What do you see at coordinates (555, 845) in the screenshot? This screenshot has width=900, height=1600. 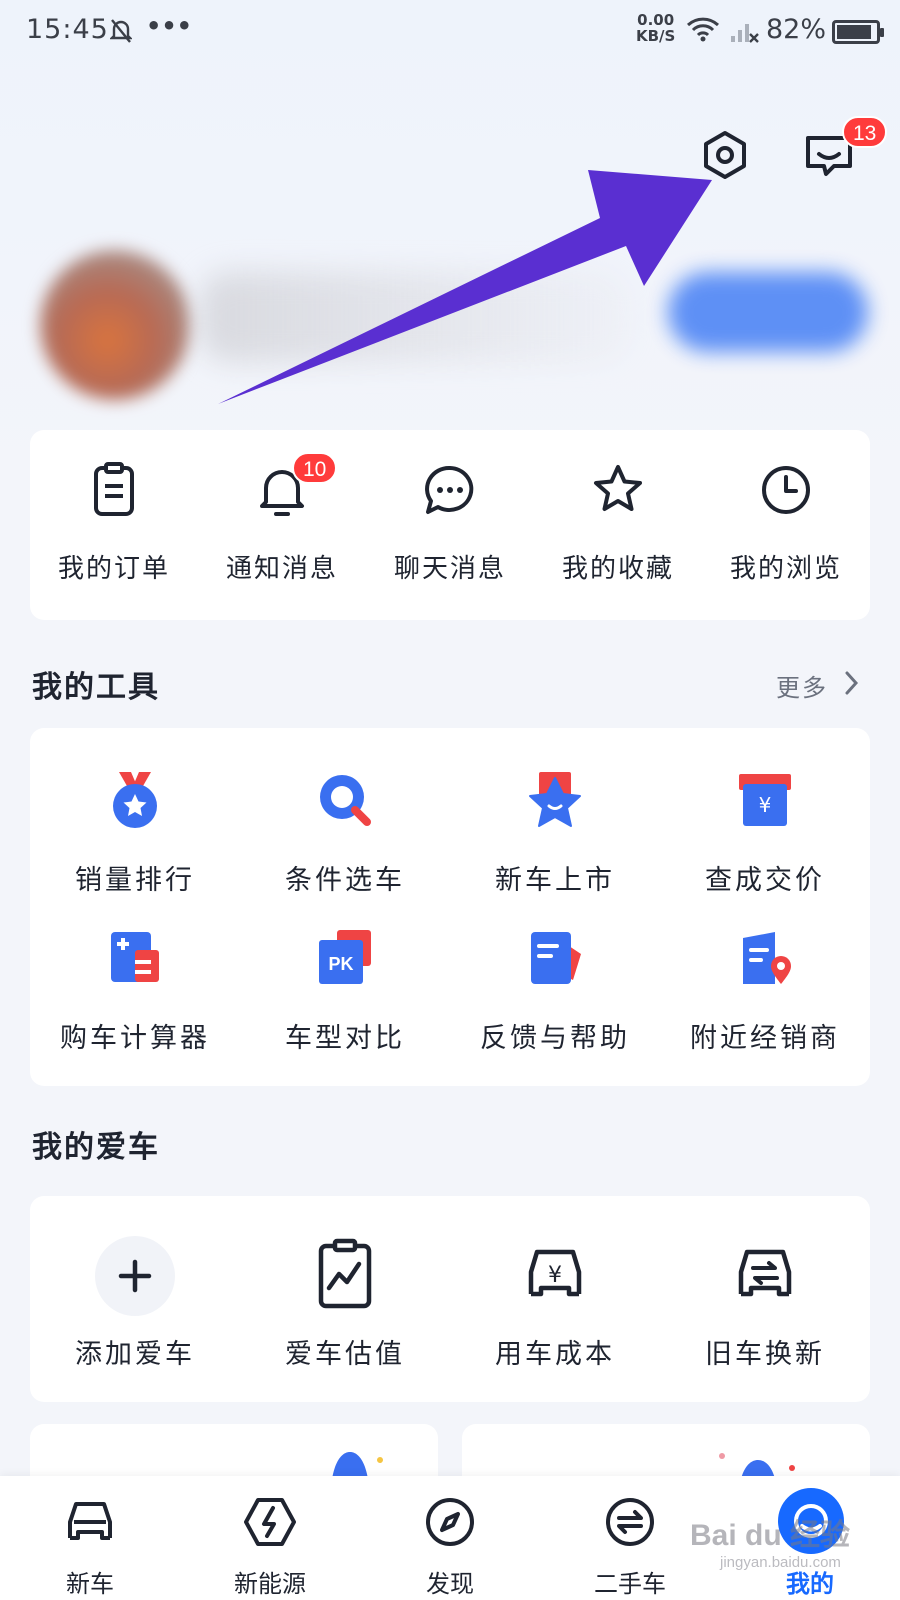 I see `tool-new-cars: 新车上市` at bounding box center [555, 845].